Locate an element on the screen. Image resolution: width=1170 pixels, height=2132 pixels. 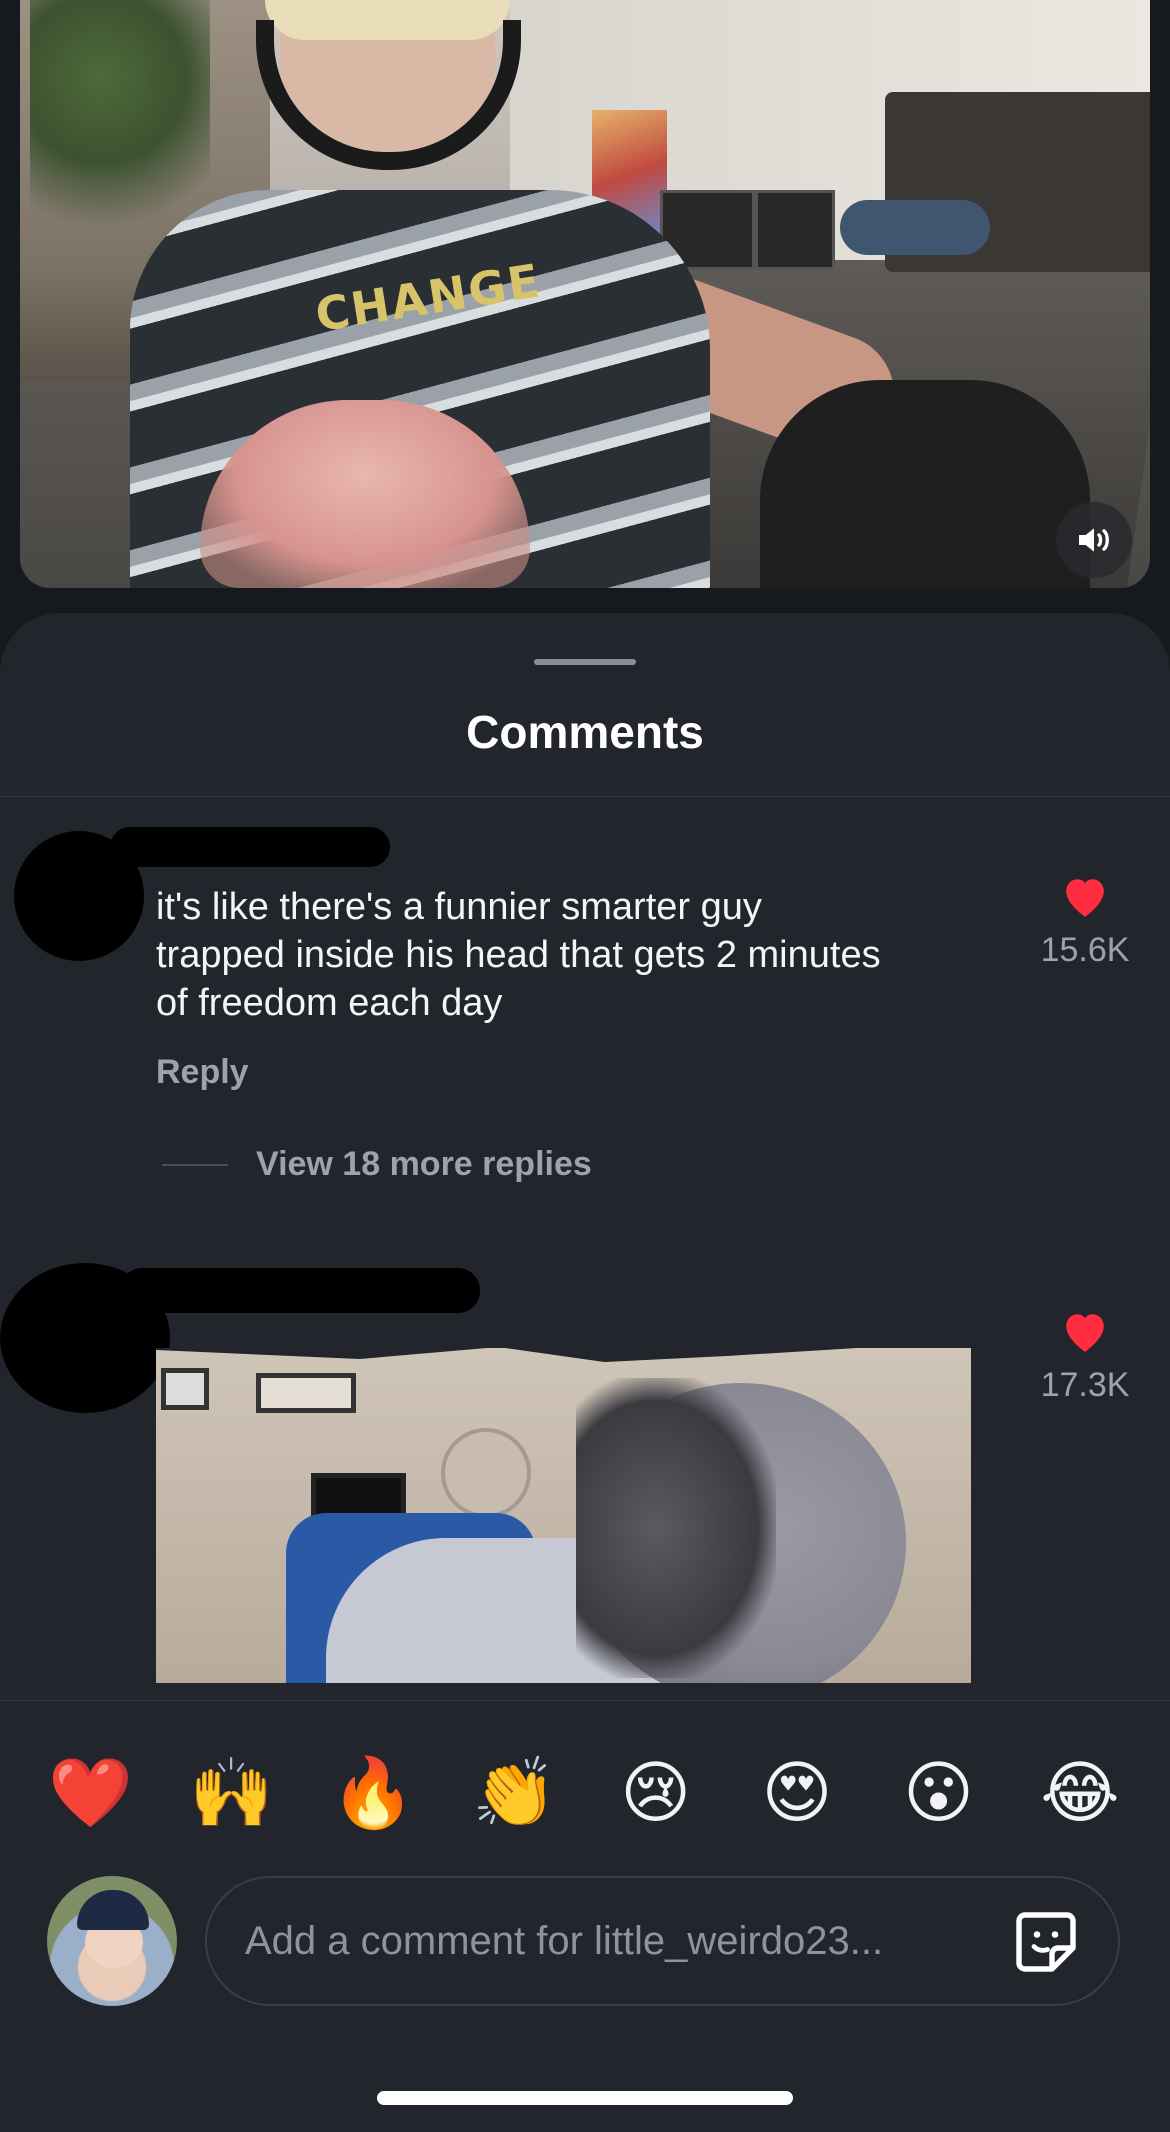
like-count: 15.6K is located at coordinates (1085, 950).